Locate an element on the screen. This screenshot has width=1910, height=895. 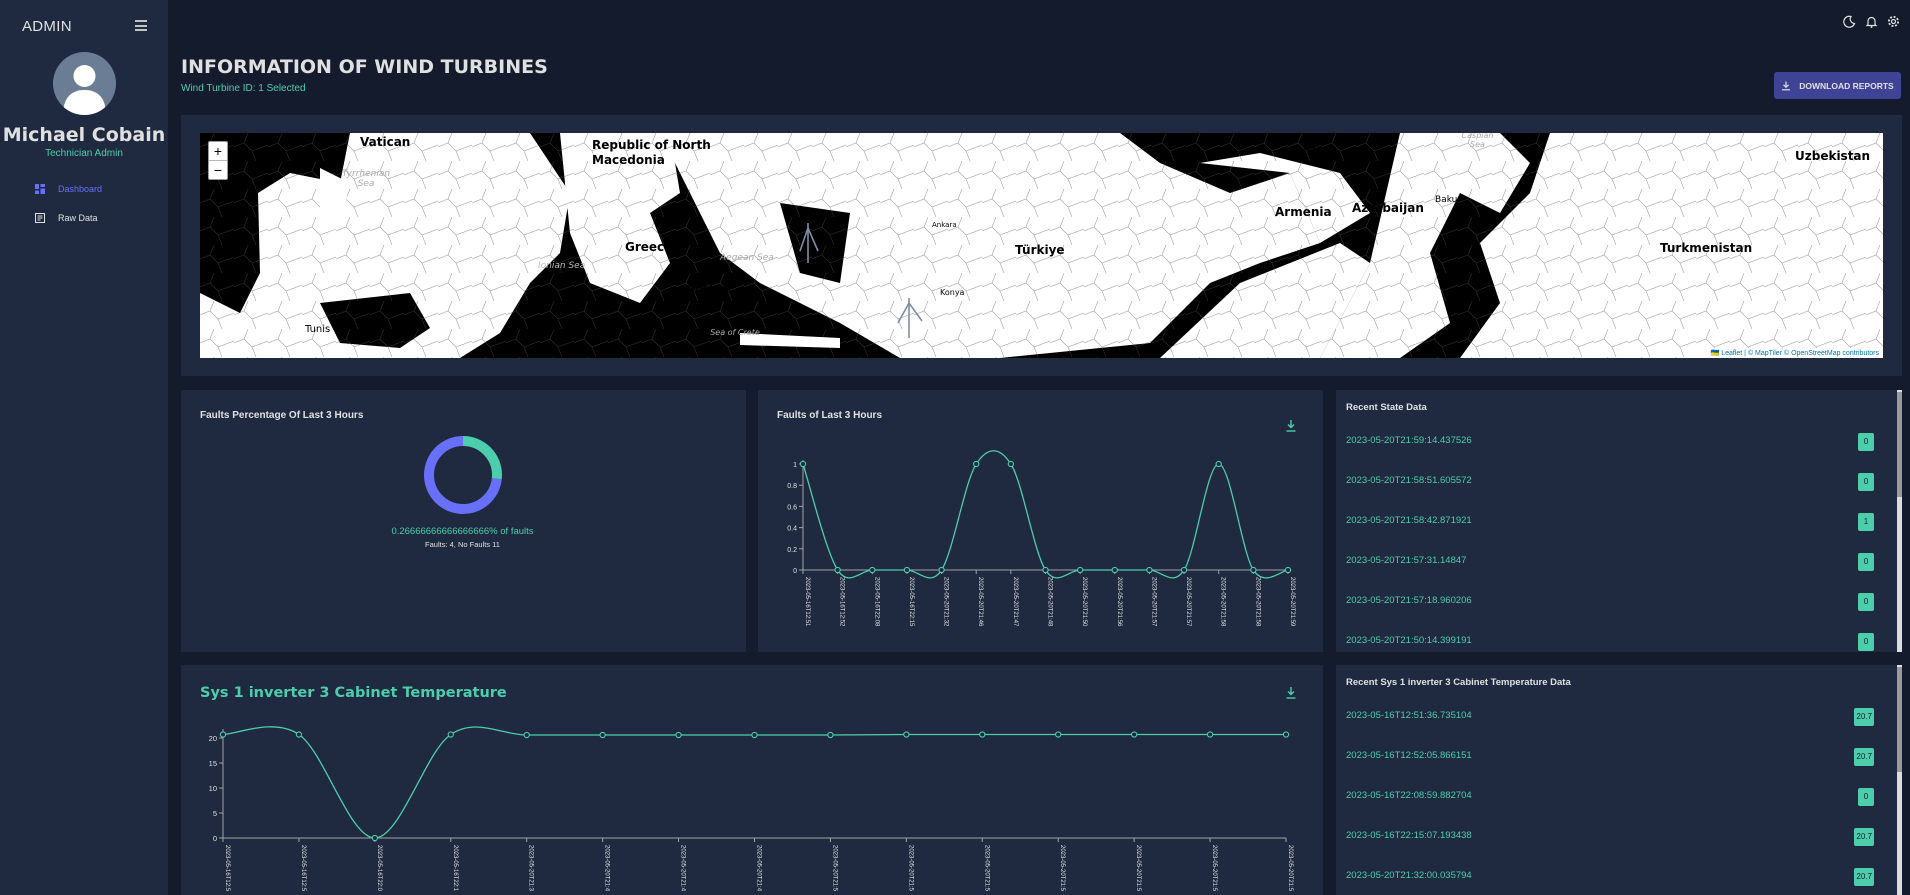
x-tick-label: 2023-05-16T12:5 is located at coordinates (303, 868).